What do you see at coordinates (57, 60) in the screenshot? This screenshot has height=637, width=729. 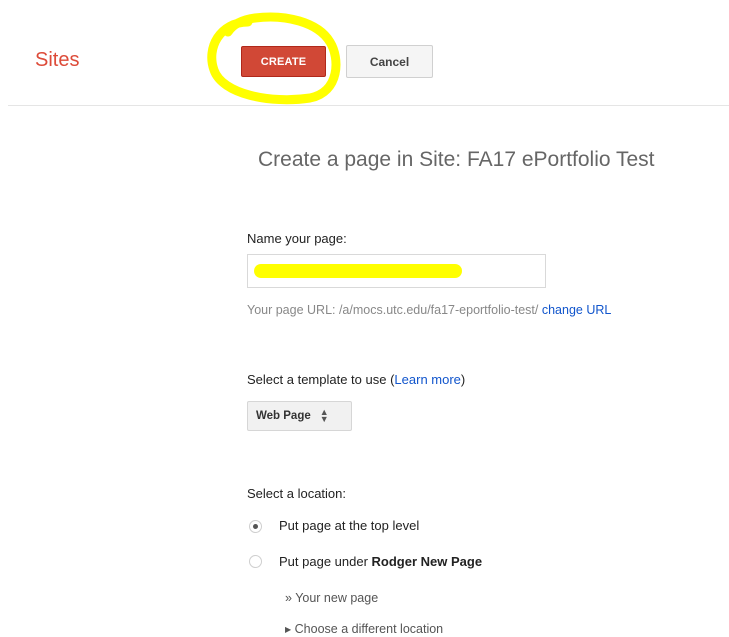 I see `app-title: Sites` at bounding box center [57, 60].